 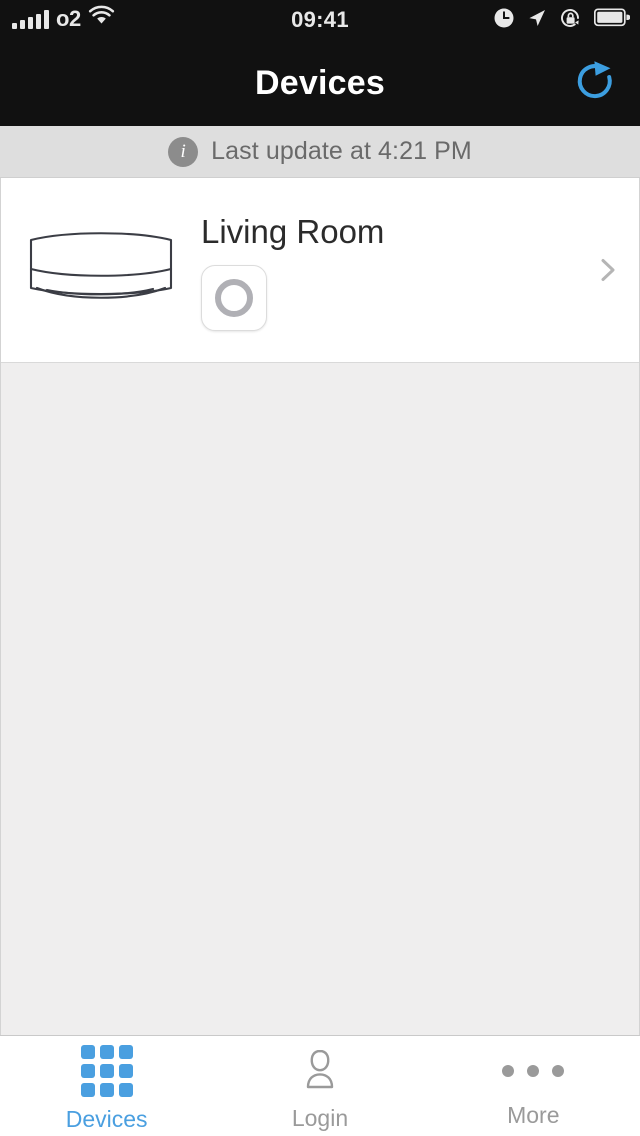 I want to click on tab-devices: Devices, so click(x=106, y=1086).